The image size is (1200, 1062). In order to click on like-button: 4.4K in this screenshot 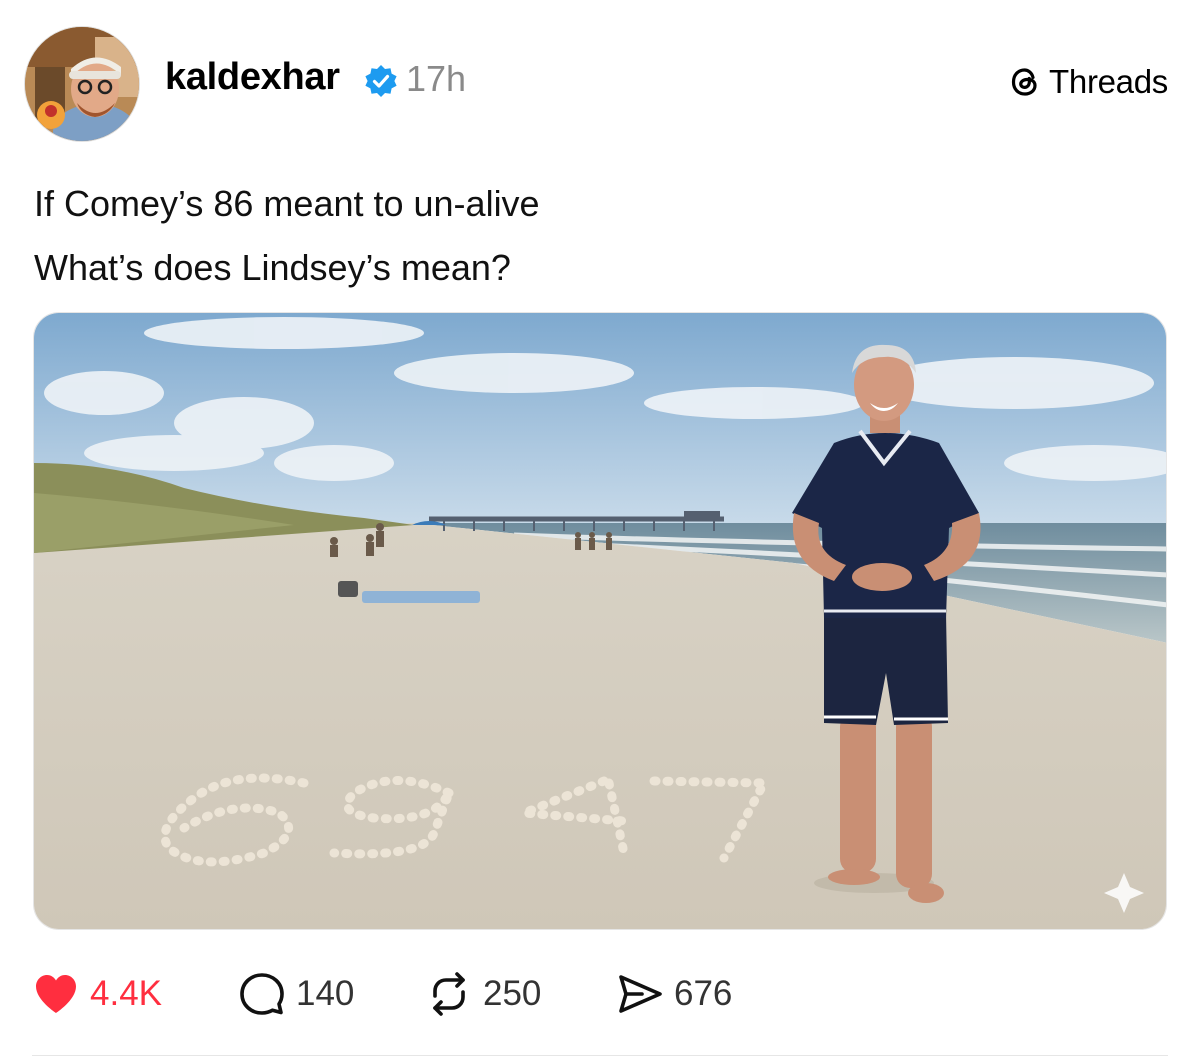, I will do `click(97, 994)`.